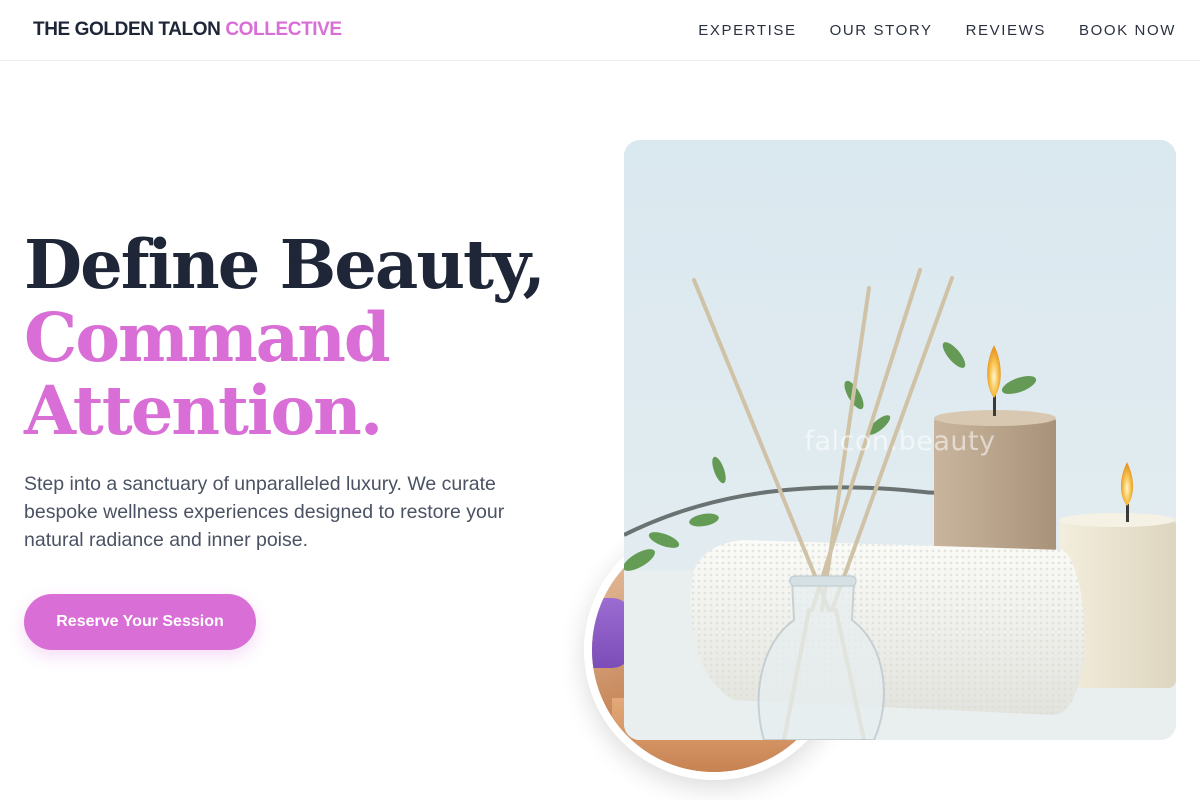 This screenshot has height=800, width=1200. Describe the element at coordinates (283, 29) in the screenshot. I see `brand-accent: COLLECTIVE` at that location.